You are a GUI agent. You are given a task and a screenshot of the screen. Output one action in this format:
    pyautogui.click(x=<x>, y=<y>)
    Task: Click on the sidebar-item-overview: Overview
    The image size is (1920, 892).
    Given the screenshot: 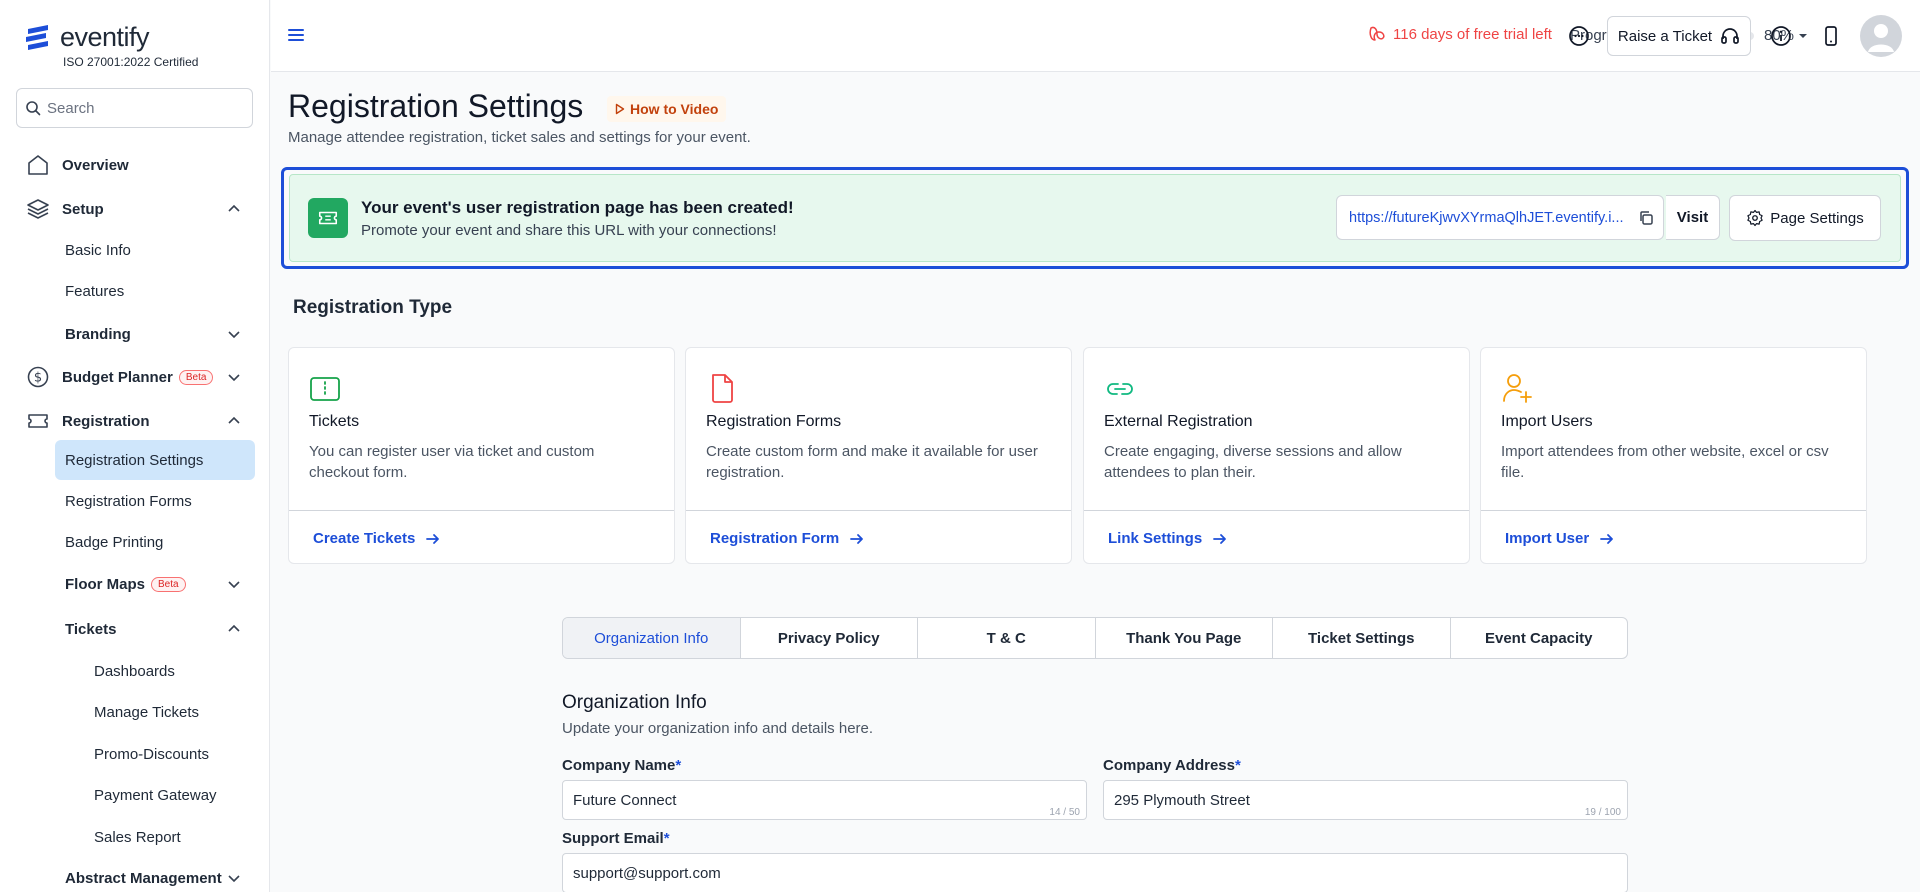 What is the action you would take?
    pyautogui.click(x=134, y=165)
    